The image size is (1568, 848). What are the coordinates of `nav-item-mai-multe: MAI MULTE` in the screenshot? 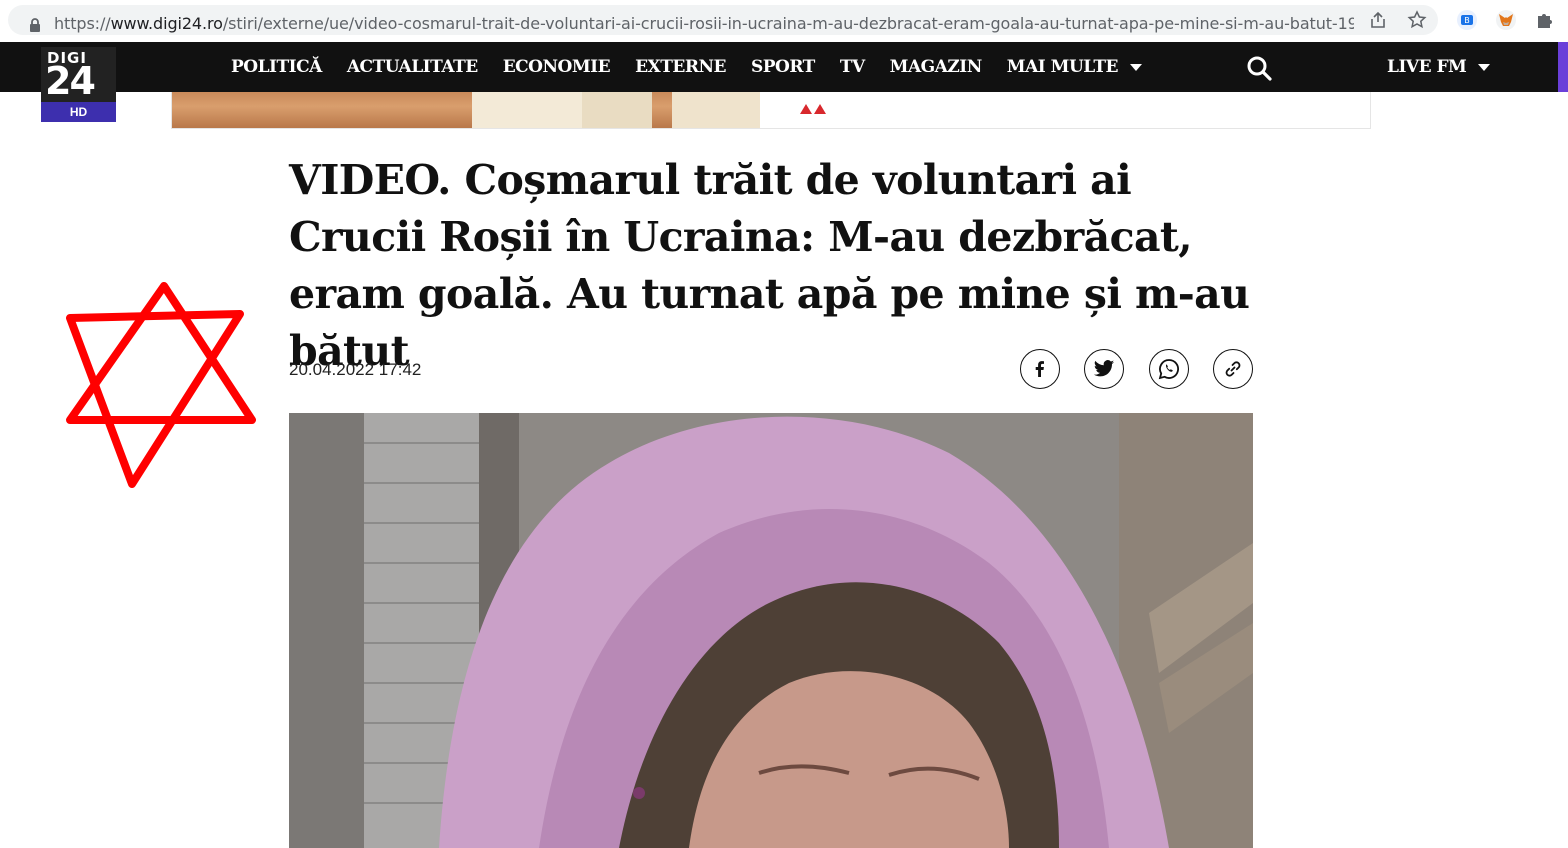 It's located at (1074, 67).